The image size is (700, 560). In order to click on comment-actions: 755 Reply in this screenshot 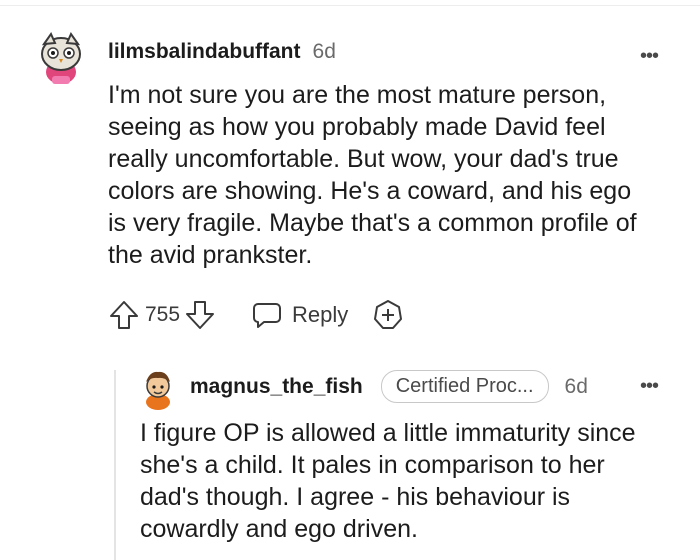, I will do `click(256, 315)`.